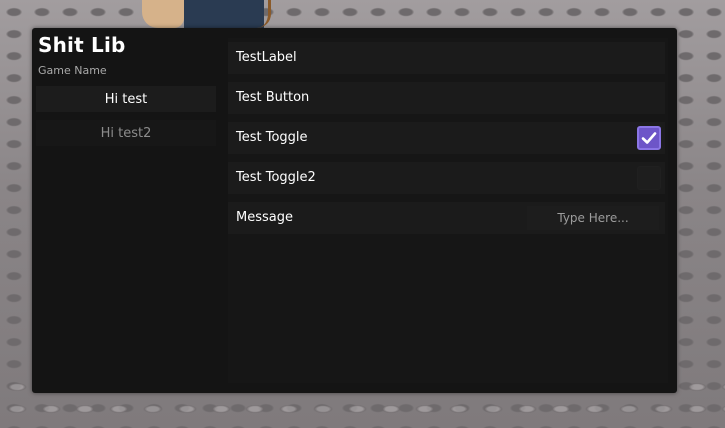 This screenshot has width=725, height=428. What do you see at coordinates (163, 14) in the screenshot?
I see `character-arm` at bounding box center [163, 14].